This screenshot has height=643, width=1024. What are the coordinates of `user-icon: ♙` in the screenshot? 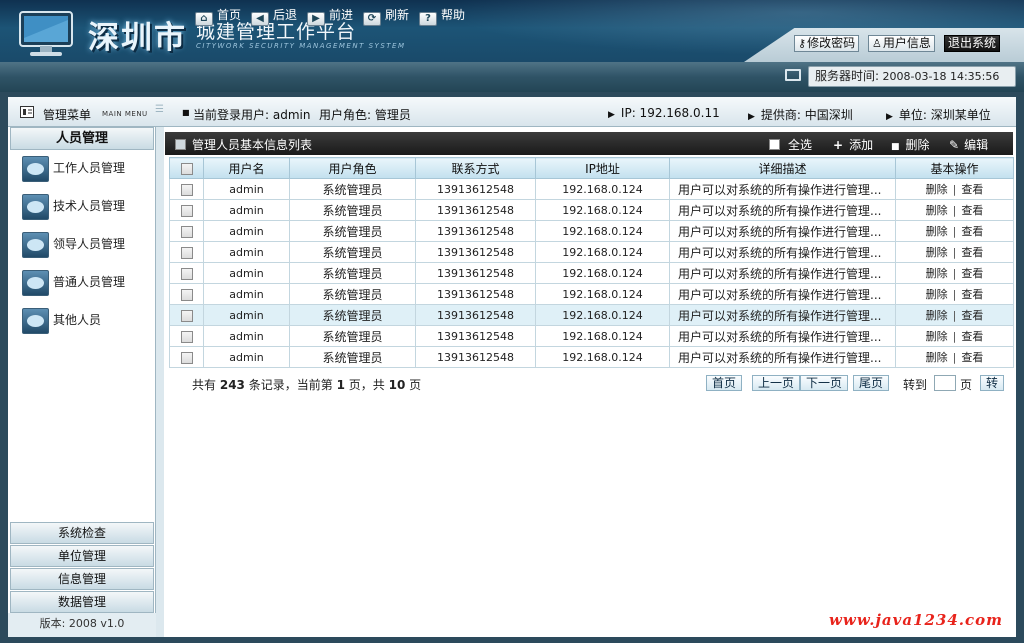 It's located at (877, 43).